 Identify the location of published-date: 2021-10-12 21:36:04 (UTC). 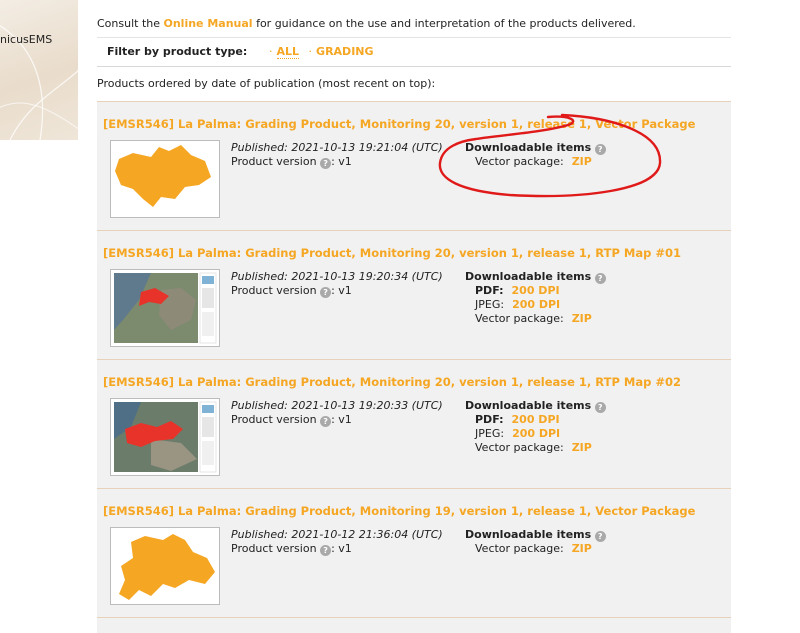
(367, 534).